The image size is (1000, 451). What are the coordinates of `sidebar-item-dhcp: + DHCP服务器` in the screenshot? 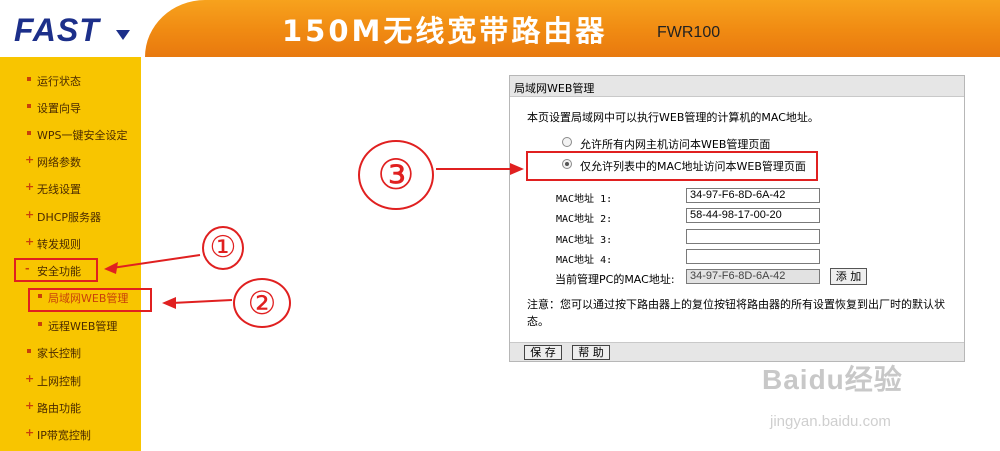 It's located at (70, 217).